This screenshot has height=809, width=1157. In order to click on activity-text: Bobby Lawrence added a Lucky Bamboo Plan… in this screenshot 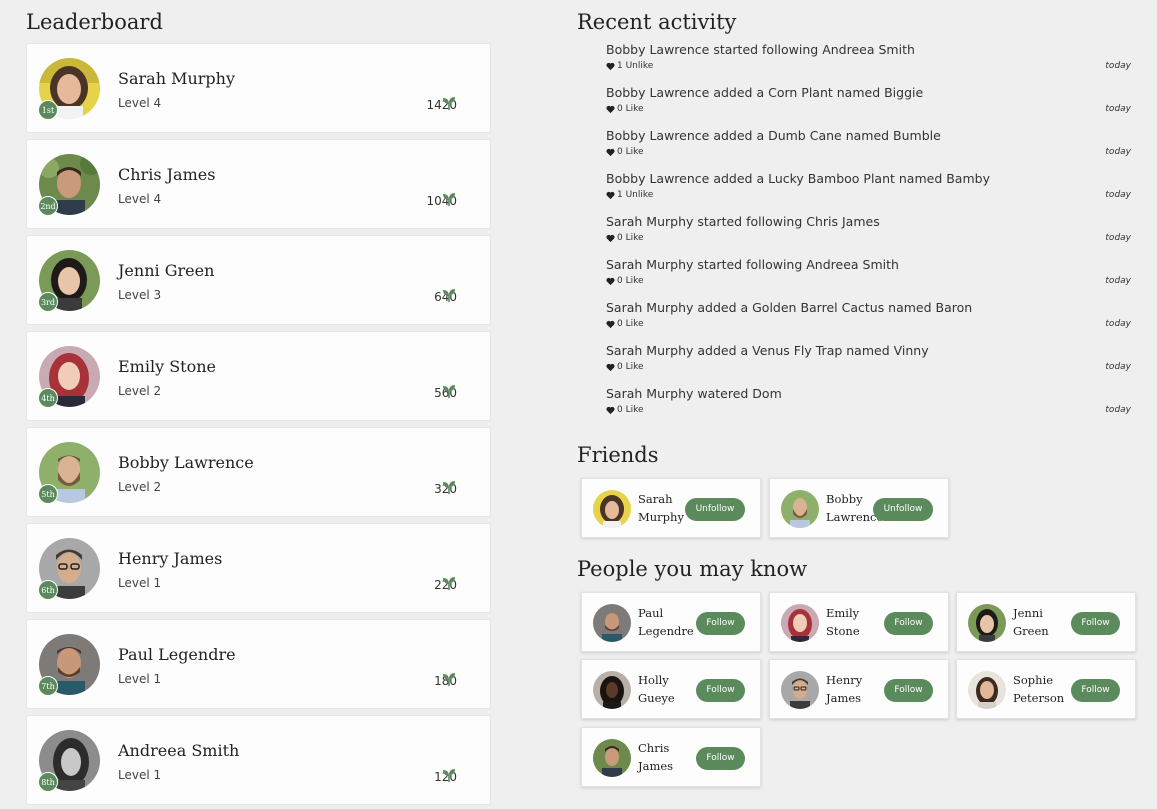, I will do `click(798, 178)`.